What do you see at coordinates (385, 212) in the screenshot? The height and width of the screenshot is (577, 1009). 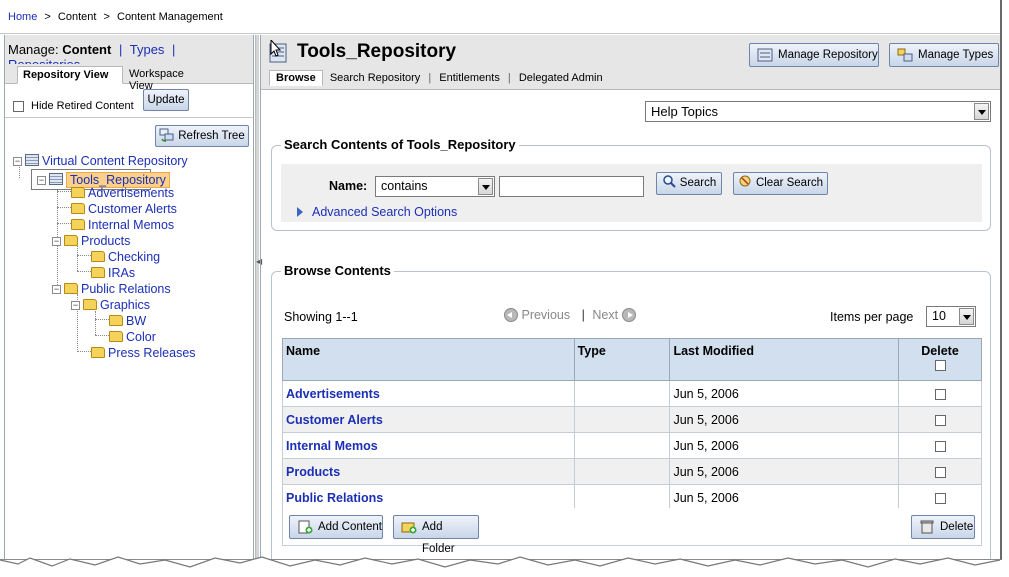 I see `advanced-search-label: Advanced Search Options` at bounding box center [385, 212].